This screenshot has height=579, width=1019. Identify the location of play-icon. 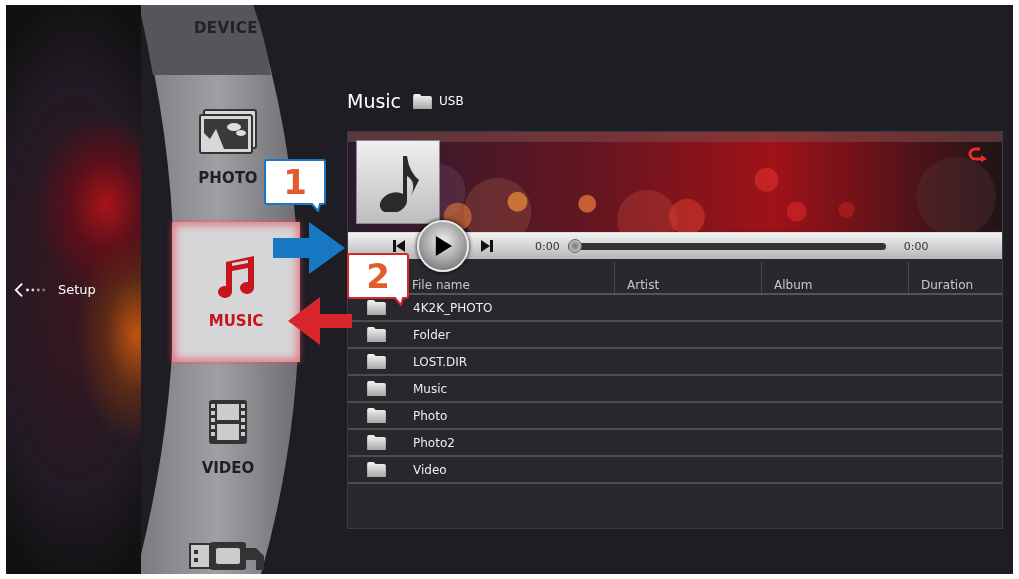
(443, 246).